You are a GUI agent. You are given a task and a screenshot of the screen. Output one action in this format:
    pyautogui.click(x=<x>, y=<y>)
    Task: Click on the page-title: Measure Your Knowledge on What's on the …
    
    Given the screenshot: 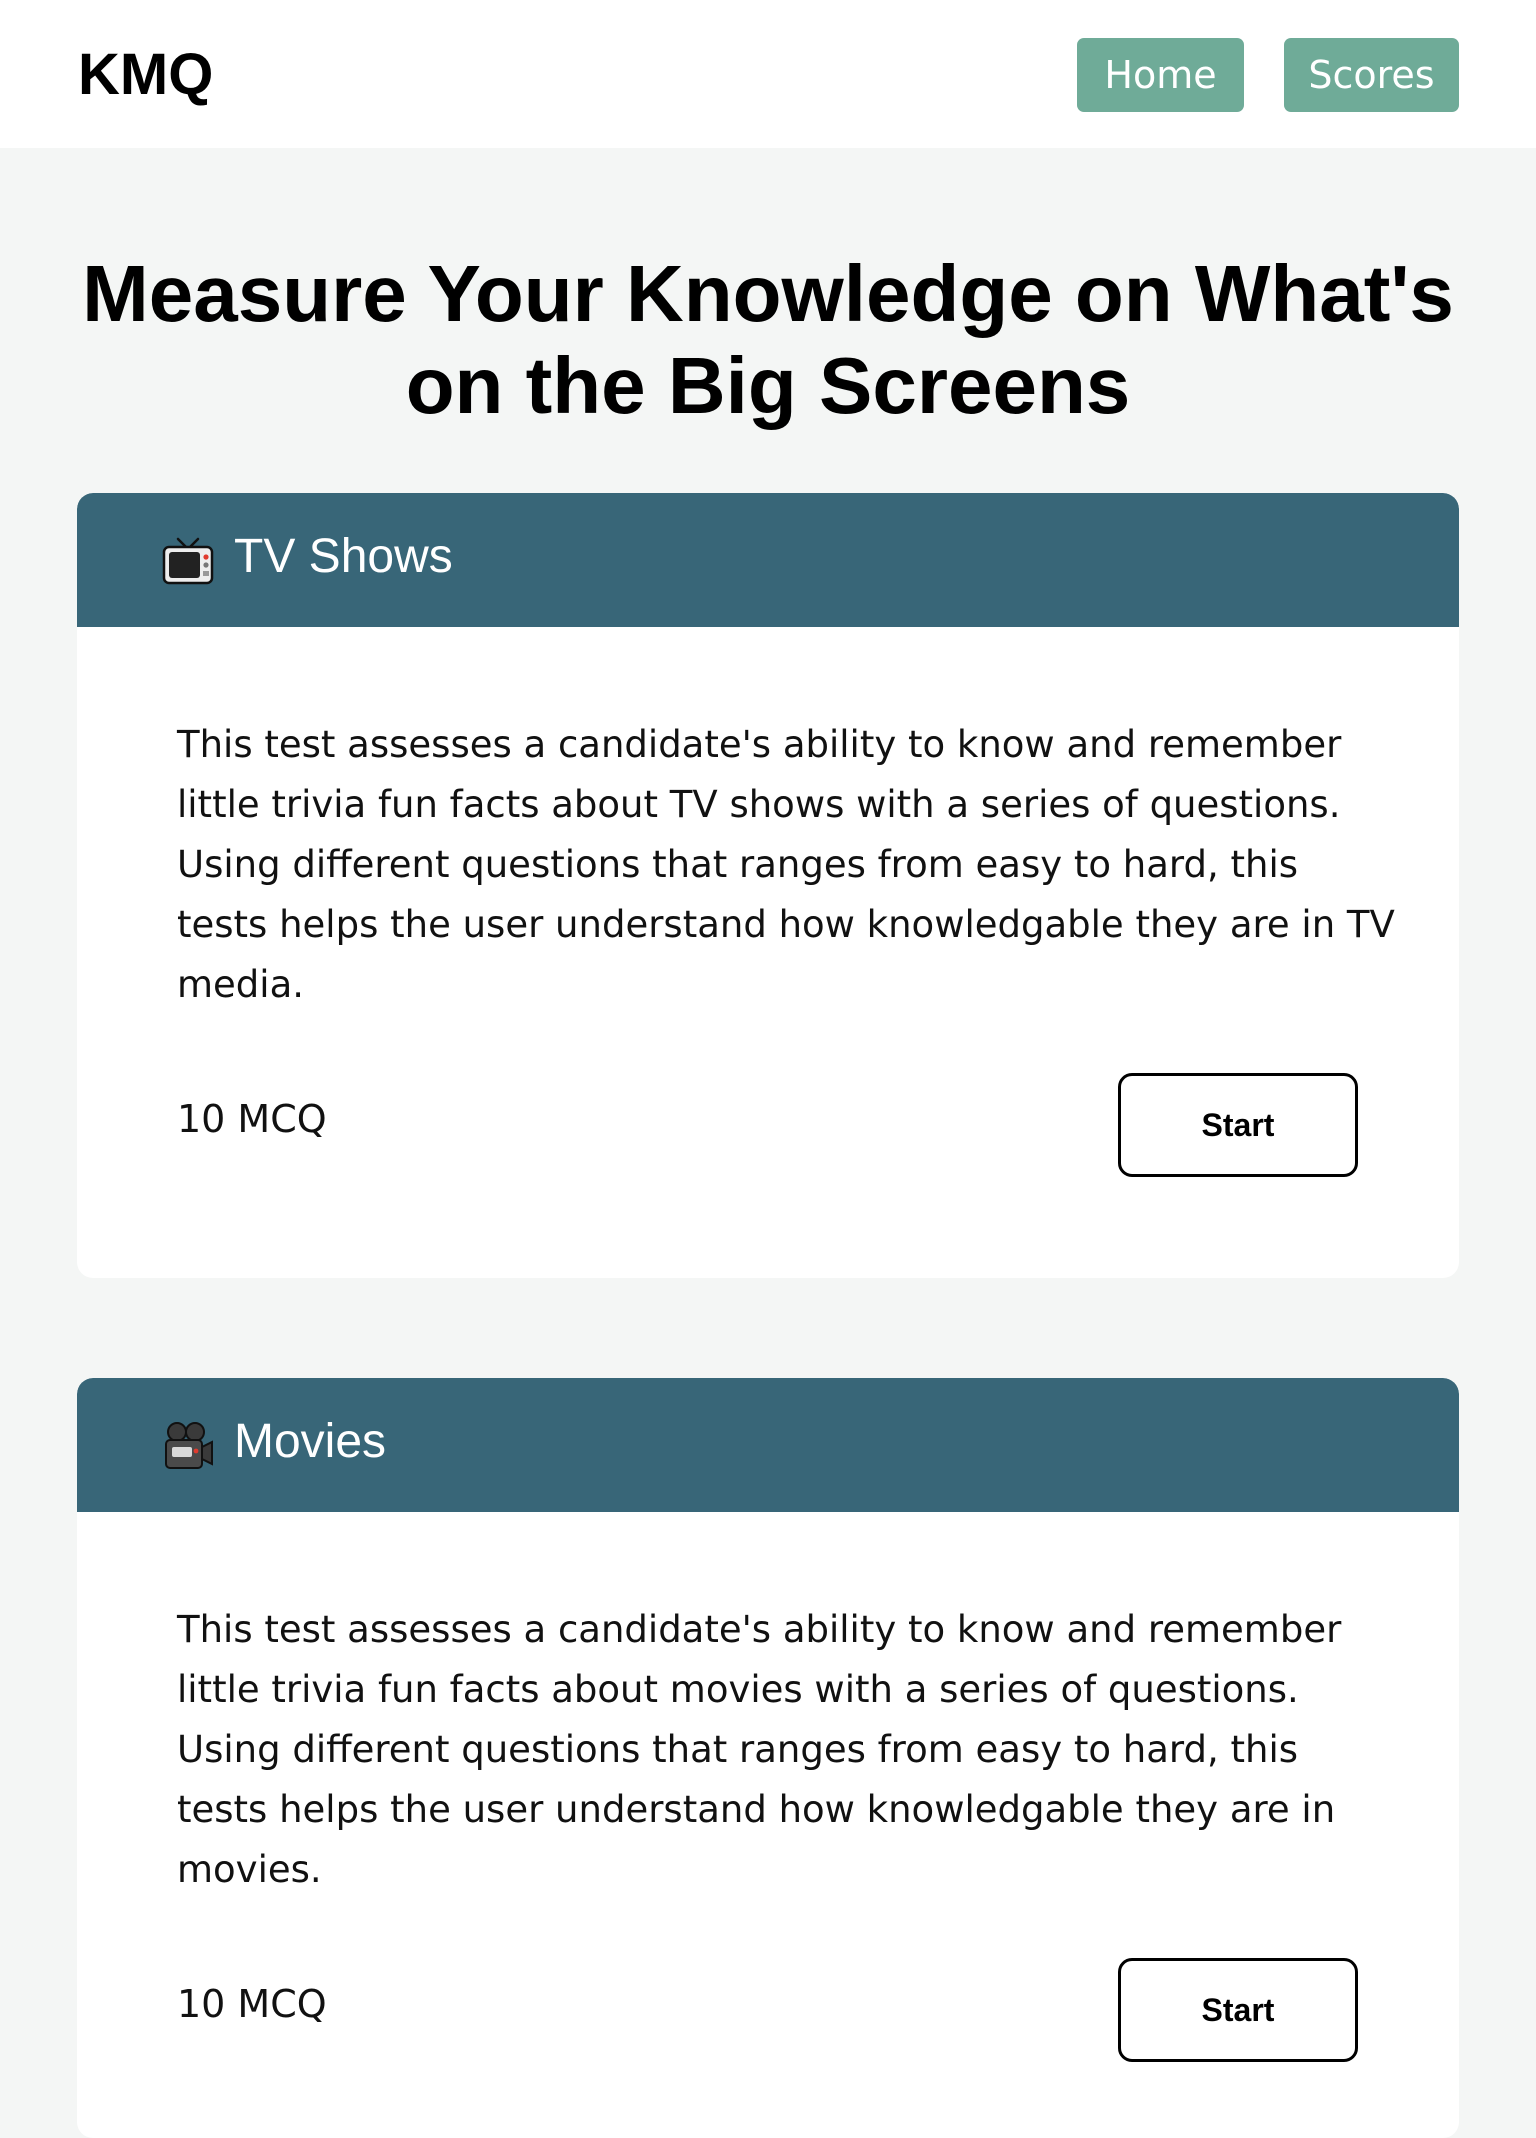 What is the action you would take?
    pyautogui.click(x=768, y=339)
    